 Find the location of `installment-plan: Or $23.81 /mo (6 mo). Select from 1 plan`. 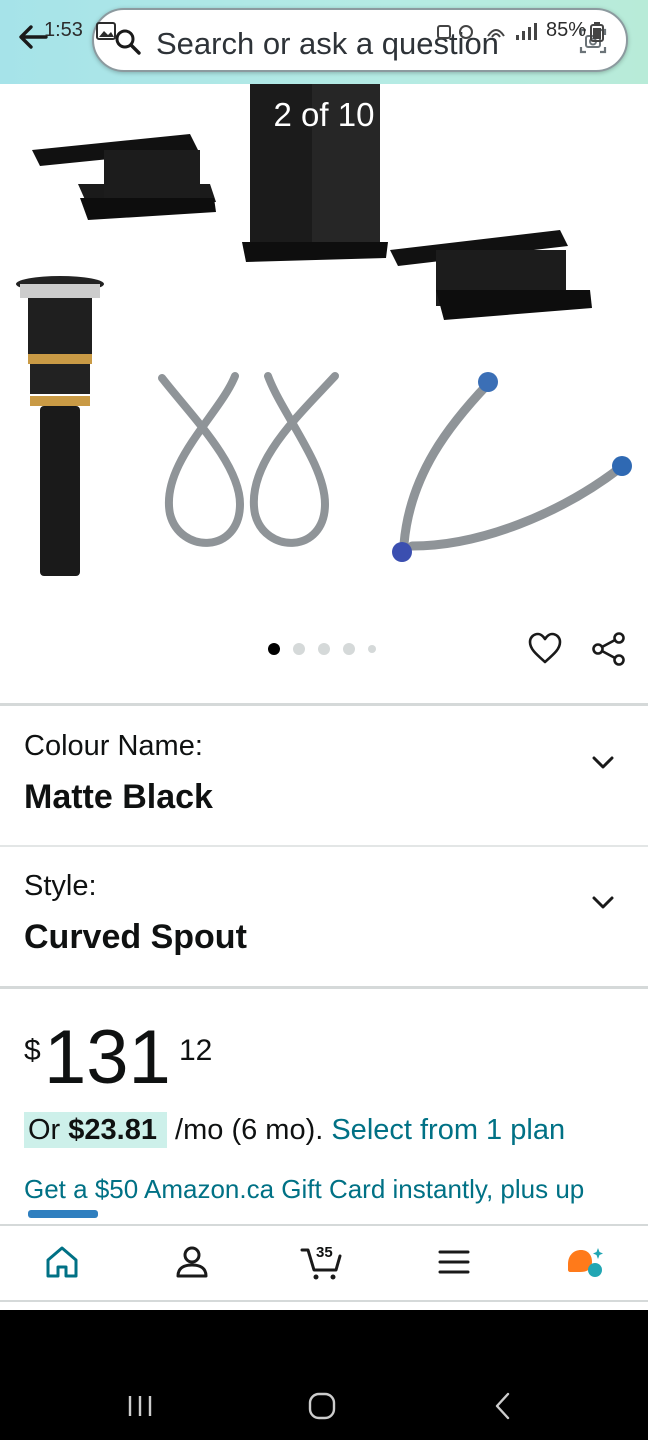

installment-plan: Or $23.81 /mo (6 mo). Select from 1 plan is located at coordinates (294, 1130).